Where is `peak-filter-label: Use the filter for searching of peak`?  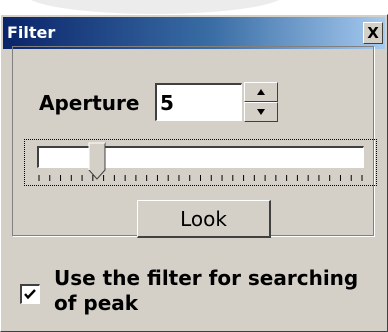 peak-filter-label: Use the filter for searching of peak is located at coordinates (206, 290).